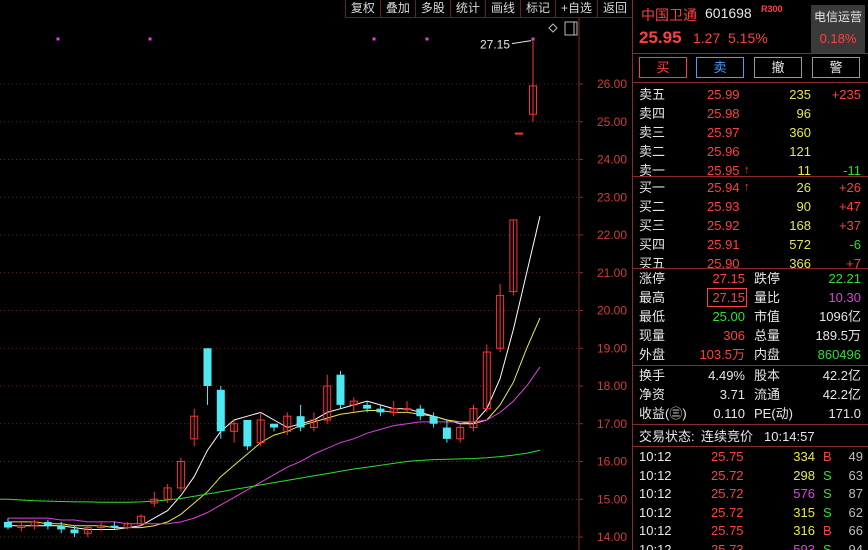  I want to click on trade-status-label: 交易状态:, so click(667, 436).